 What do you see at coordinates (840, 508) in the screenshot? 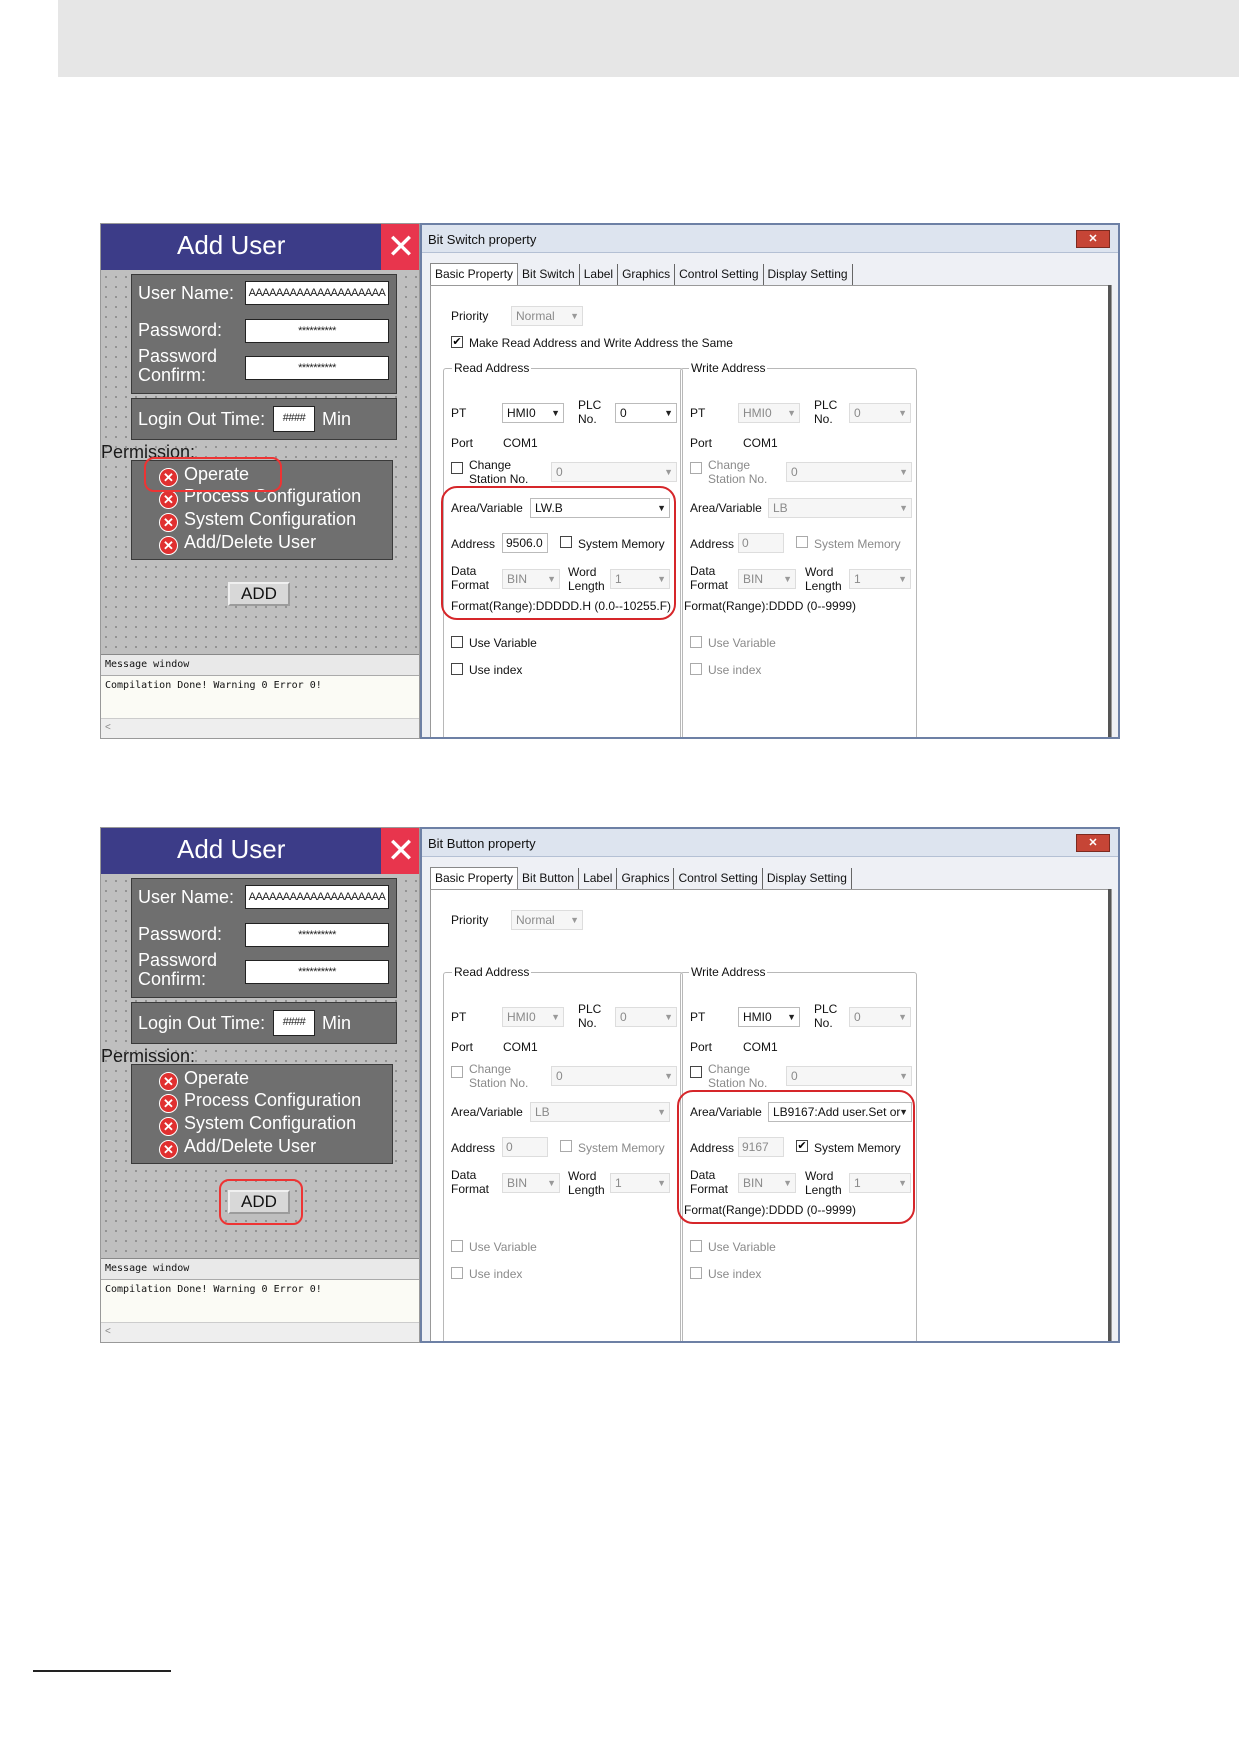
I see `write-area-select: LB ▼` at bounding box center [840, 508].